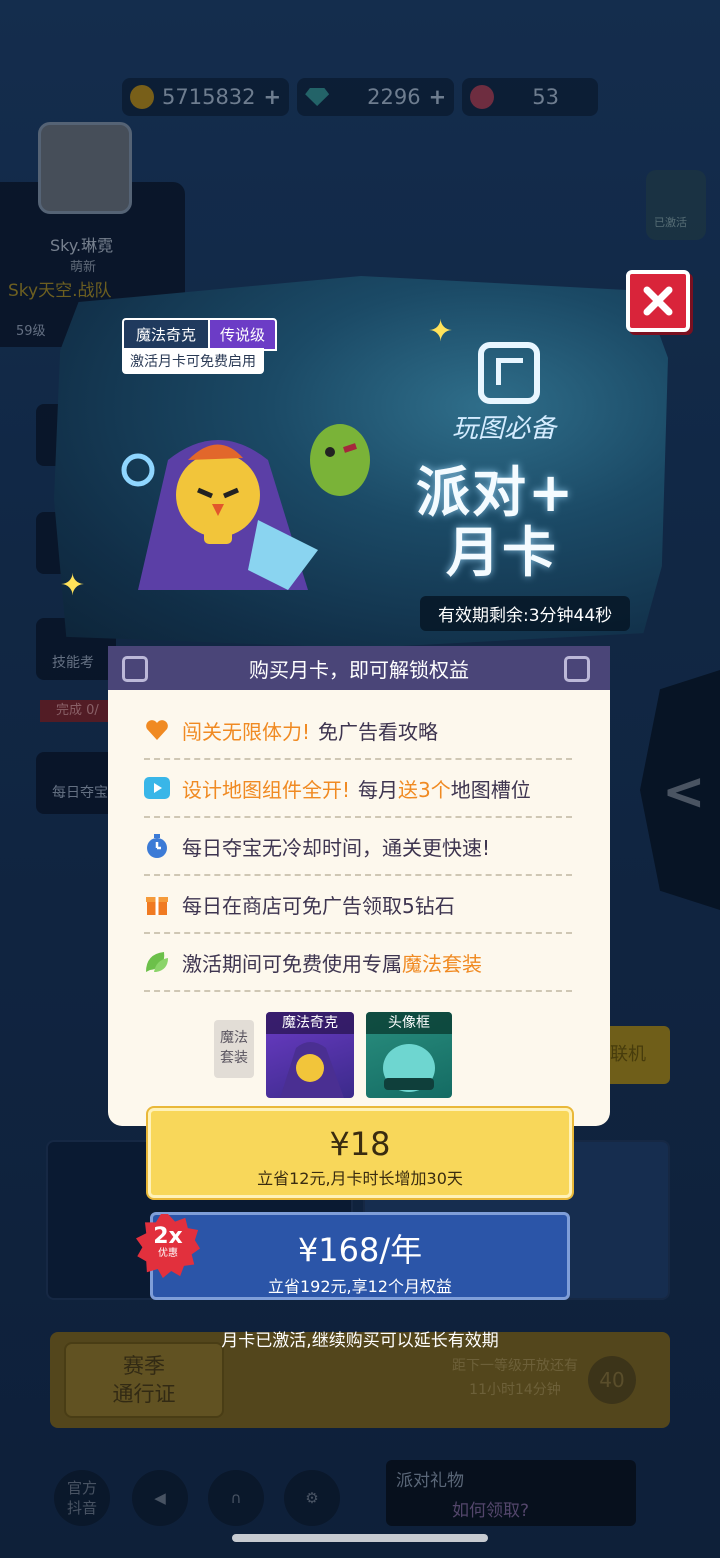  I want to click on gift-icon, so click(157, 904).